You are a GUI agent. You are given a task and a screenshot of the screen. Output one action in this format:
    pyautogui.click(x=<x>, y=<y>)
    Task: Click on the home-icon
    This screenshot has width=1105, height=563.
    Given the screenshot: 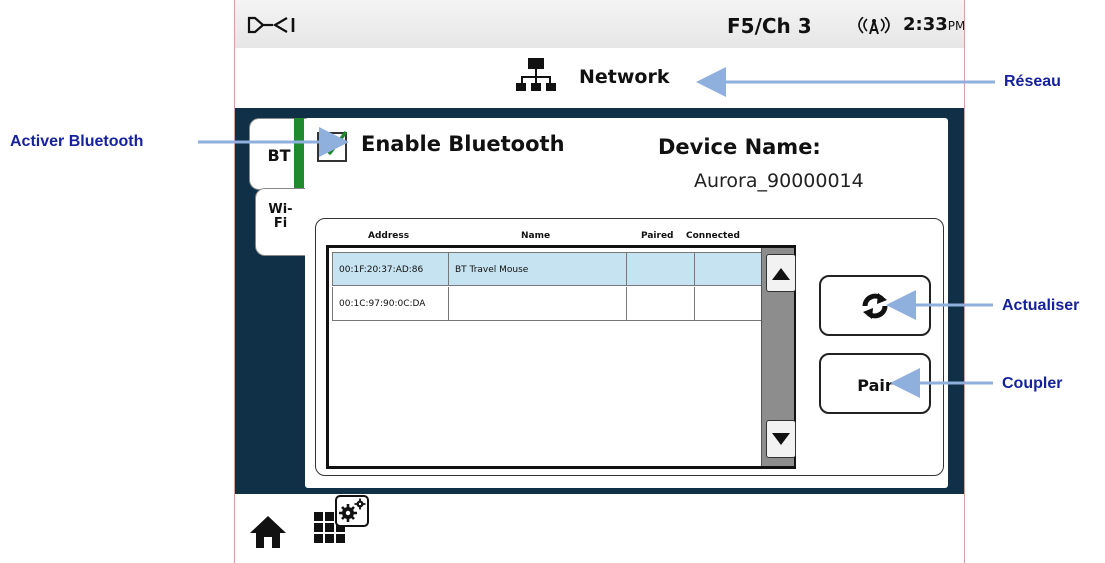 What is the action you would take?
    pyautogui.click(x=268, y=532)
    